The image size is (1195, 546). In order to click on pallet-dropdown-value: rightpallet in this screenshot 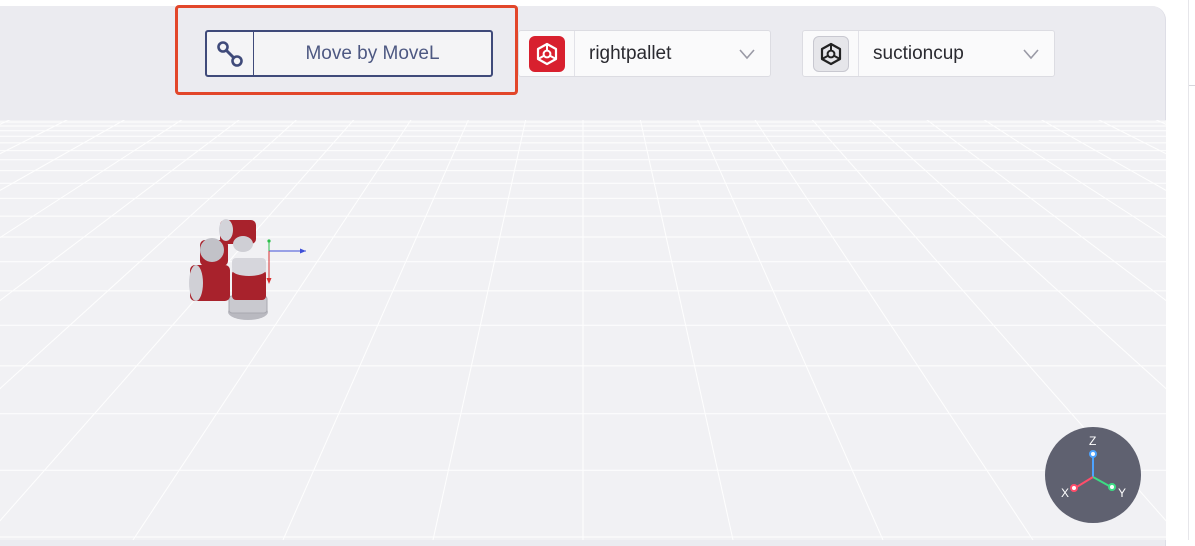, I will do `click(630, 53)`.